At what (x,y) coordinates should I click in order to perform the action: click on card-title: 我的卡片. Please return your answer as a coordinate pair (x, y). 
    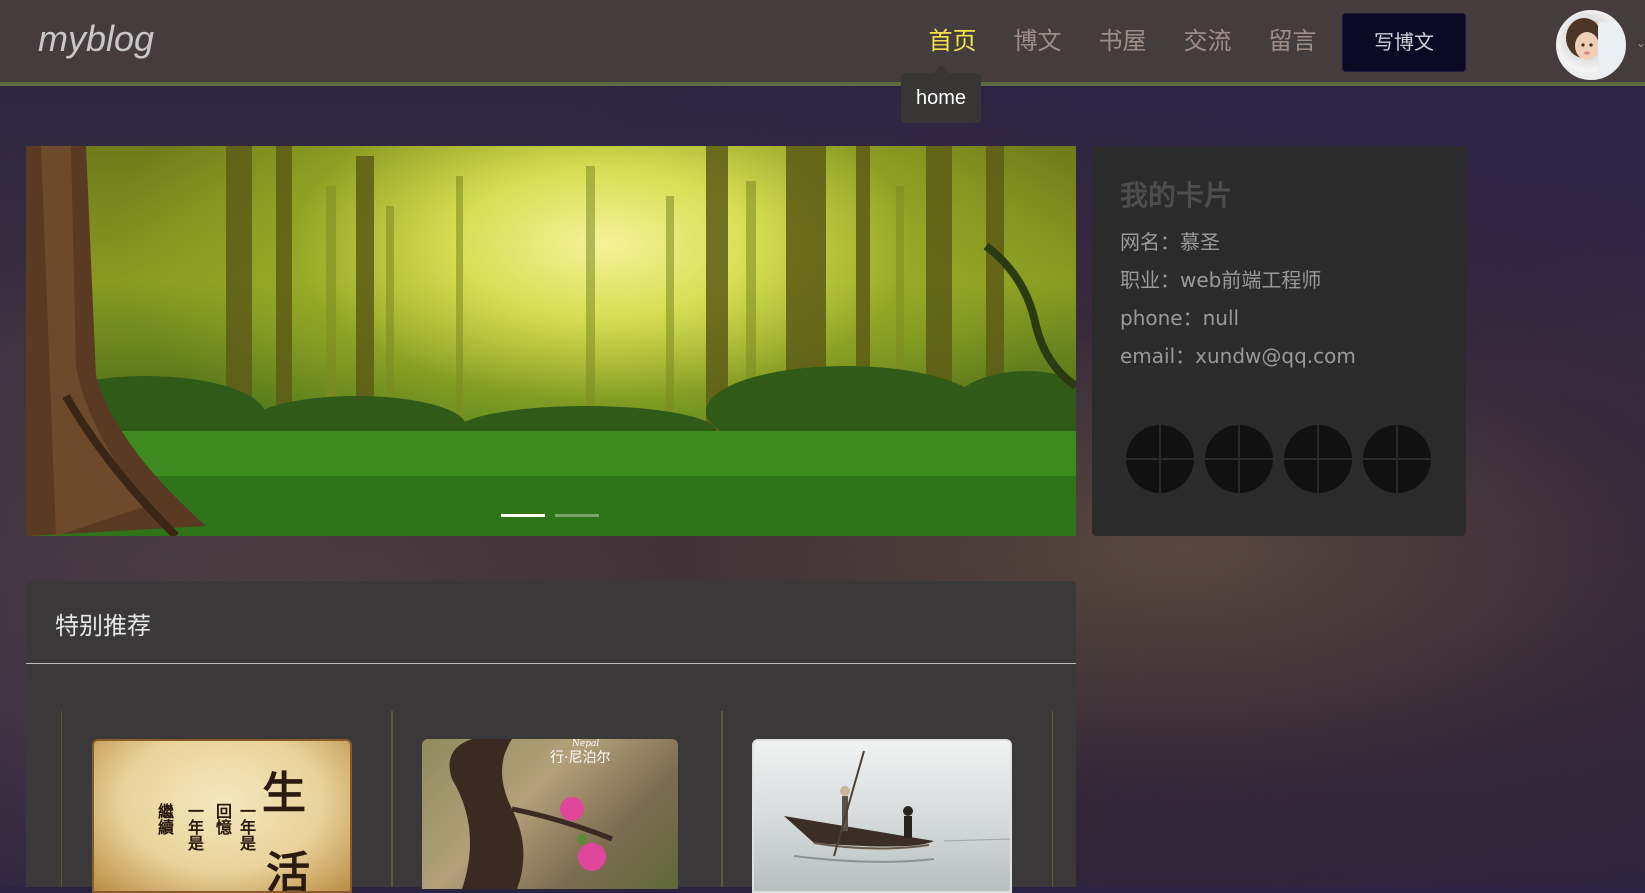
    Looking at the image, I should click on (1176, 195).